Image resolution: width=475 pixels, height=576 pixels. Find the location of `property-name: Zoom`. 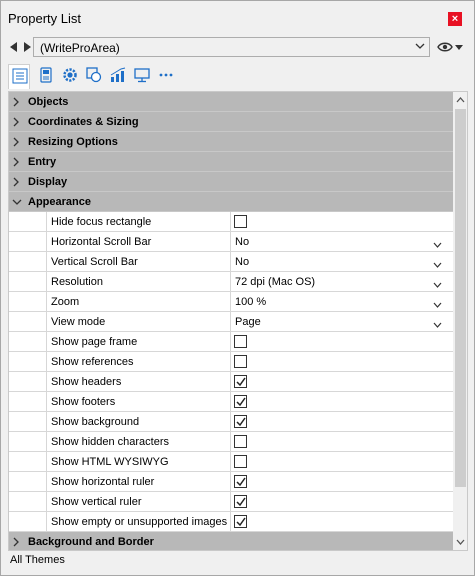

property-name: Zoom is located at coordinates (65, 302).